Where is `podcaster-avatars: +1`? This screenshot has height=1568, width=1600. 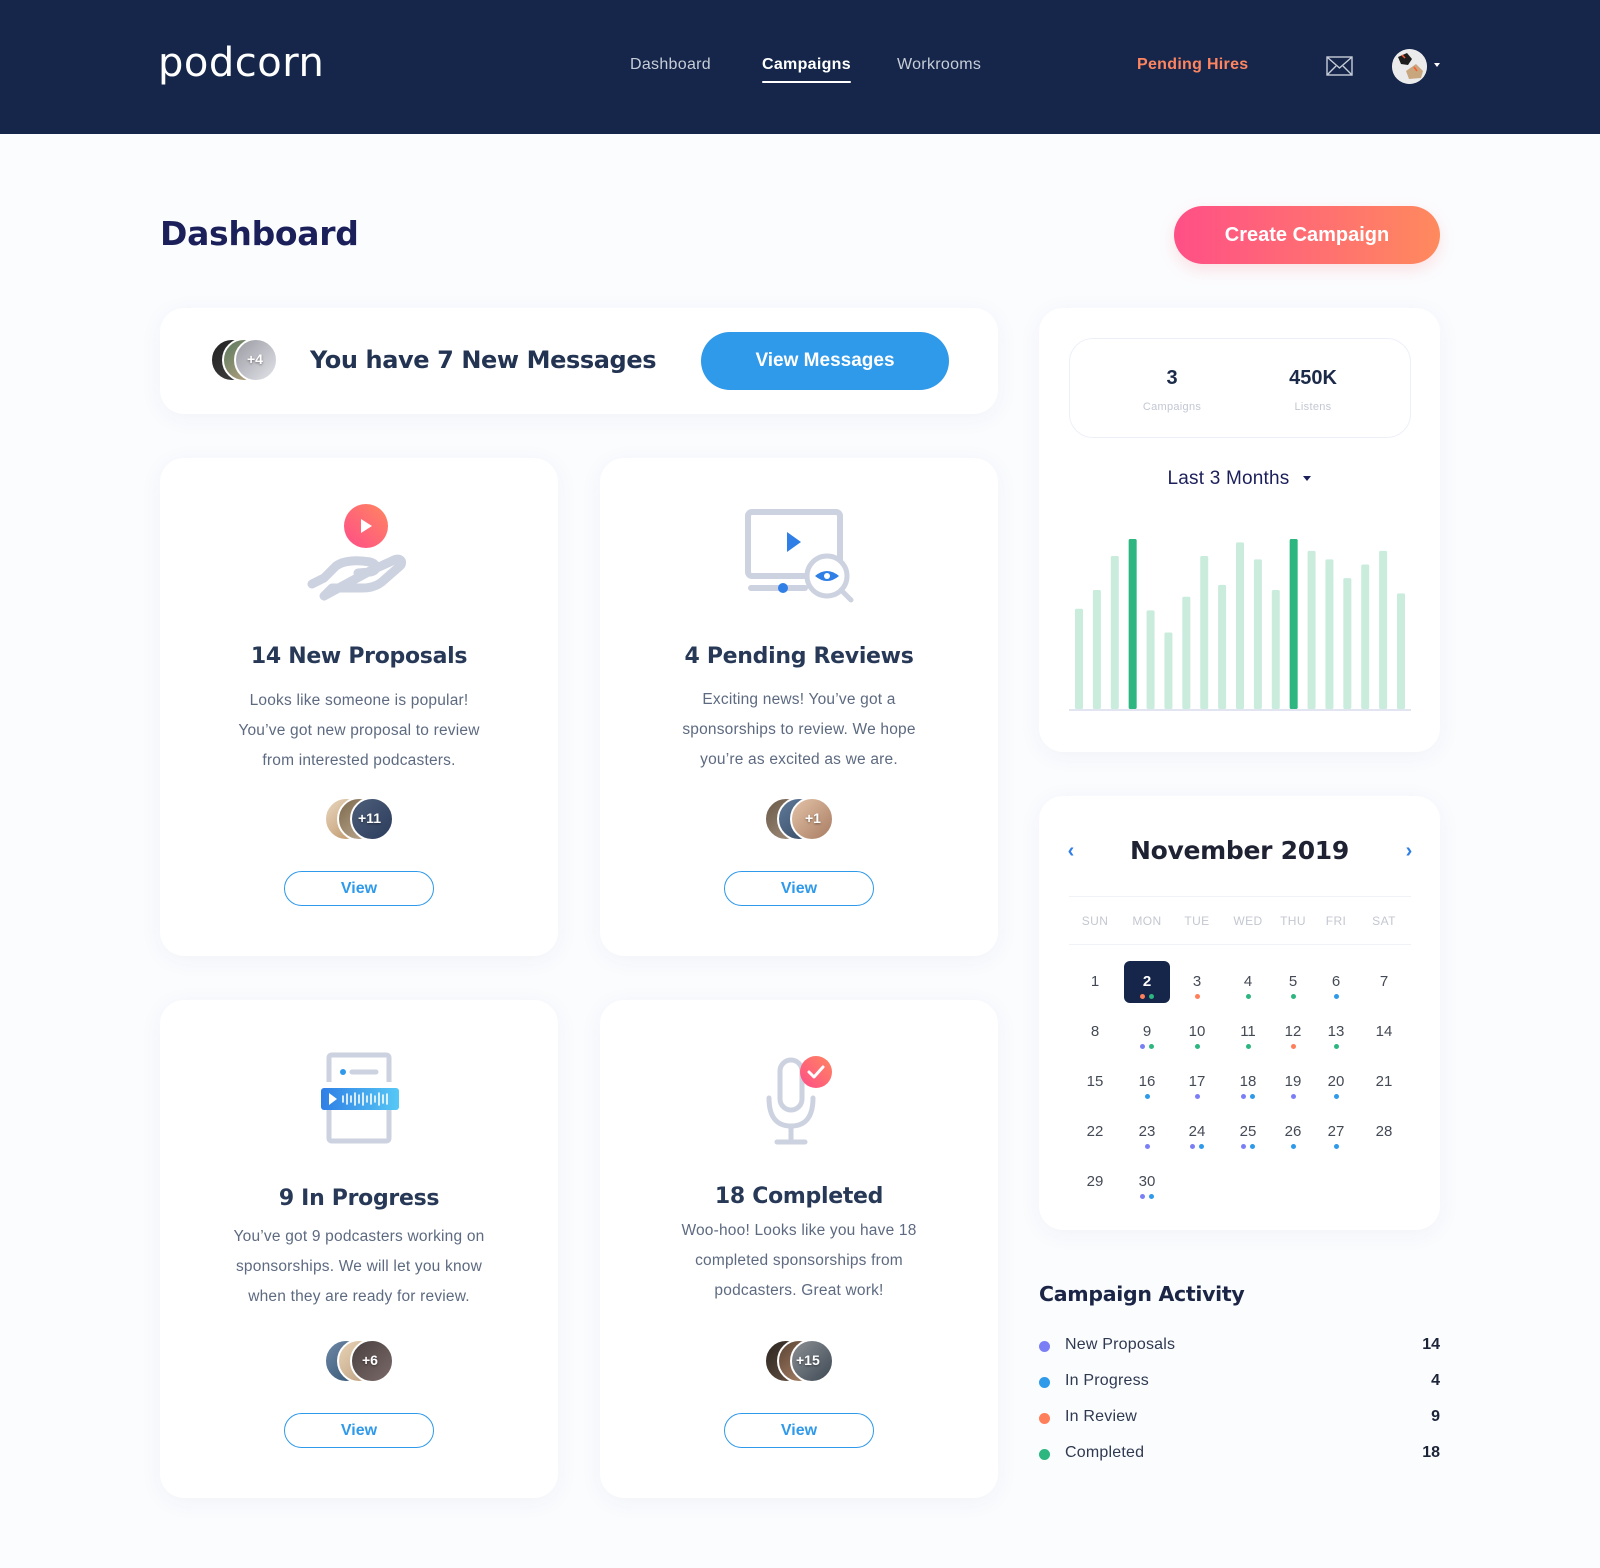
podcaster-avatars: +1 is located at coordinates (799, 820).